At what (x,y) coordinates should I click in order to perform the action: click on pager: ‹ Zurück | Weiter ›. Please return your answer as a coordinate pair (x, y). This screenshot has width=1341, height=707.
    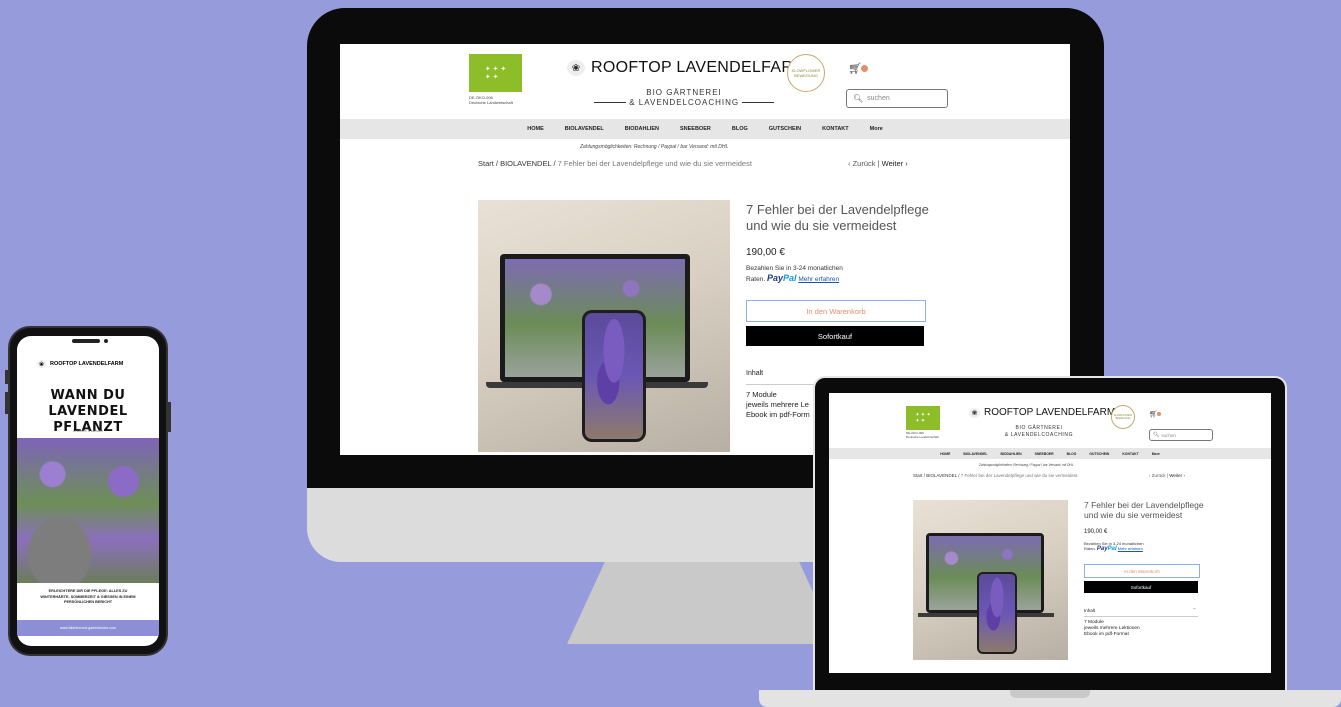
    Looking at the image, I should click on (878, 163).